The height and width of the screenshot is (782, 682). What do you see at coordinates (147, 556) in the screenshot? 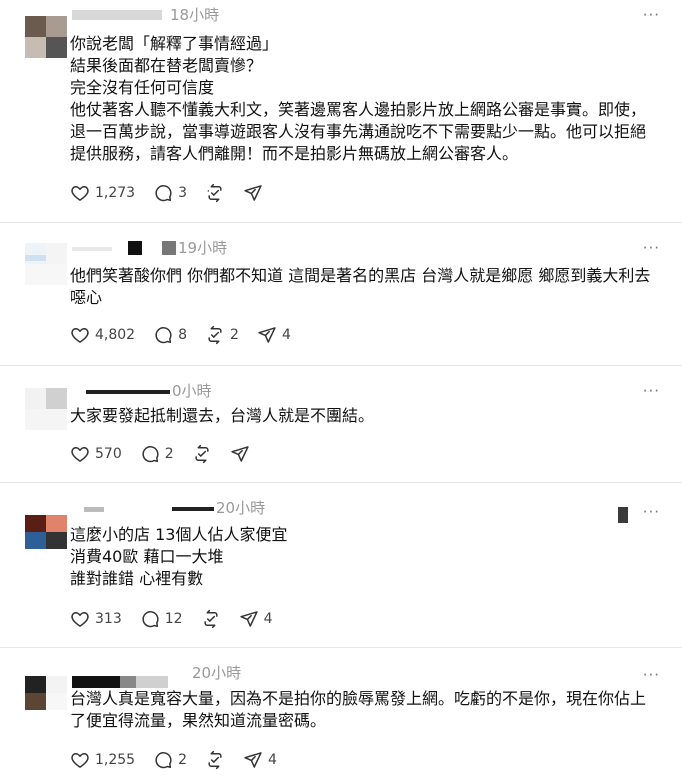
I see `post-text-line: 消費40歐 藉口一大堆` at bounding box center [147, 556].